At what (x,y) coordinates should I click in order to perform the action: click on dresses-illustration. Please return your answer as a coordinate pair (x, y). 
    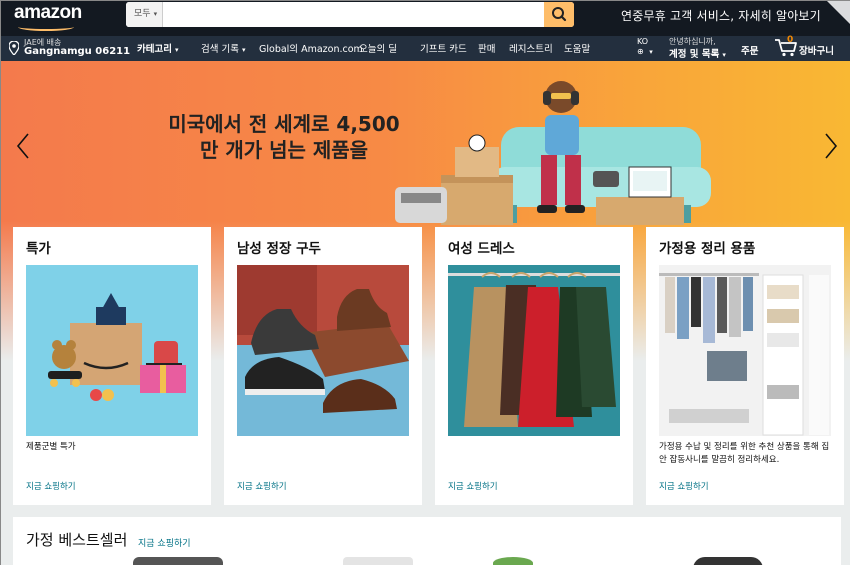
    Looking at the image, I should click on (534, 350).